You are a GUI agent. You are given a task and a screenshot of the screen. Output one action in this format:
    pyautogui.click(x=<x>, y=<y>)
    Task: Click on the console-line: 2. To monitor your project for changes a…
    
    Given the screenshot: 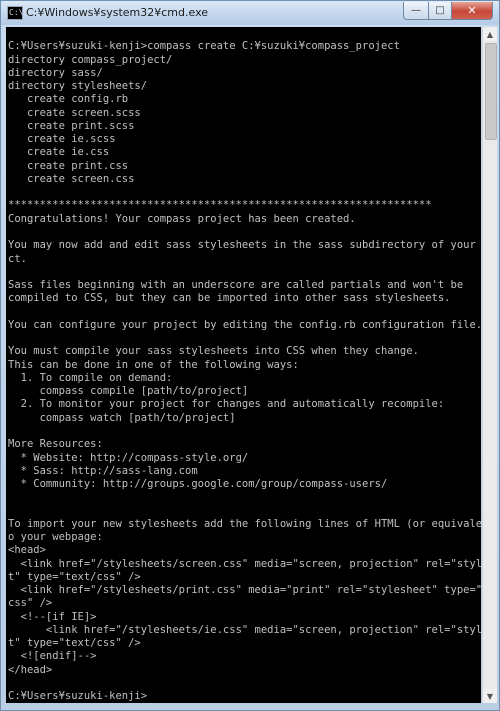 What is the action you would take?
    pyautogui.click(x=226, y=404)
    